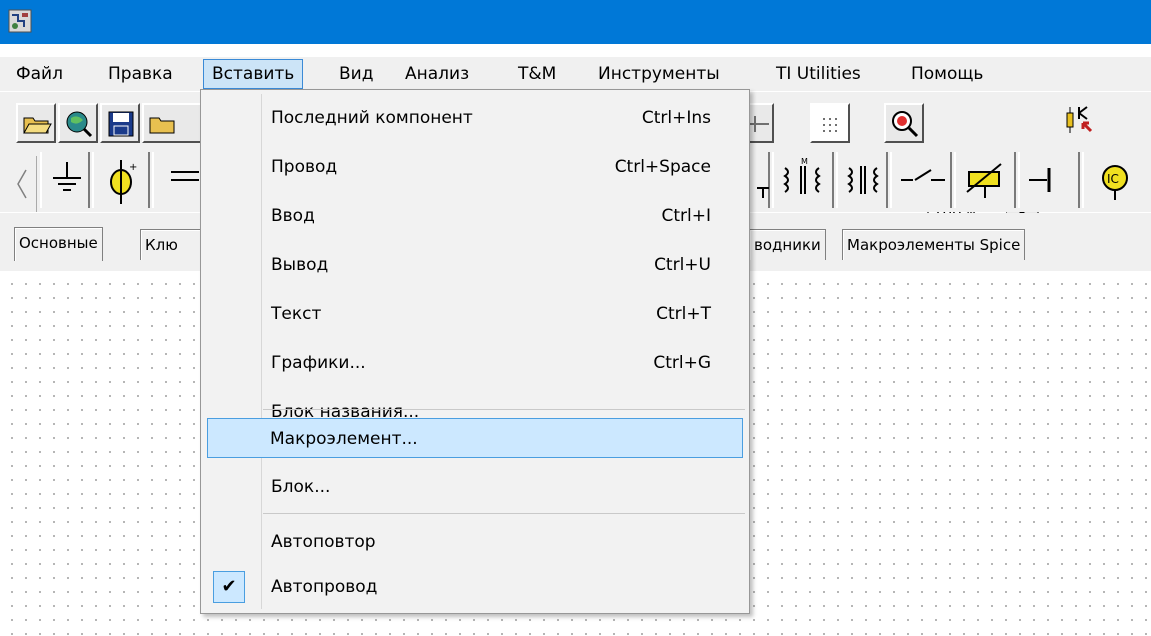  Describe the element at coordinates (293, 216) in the screenshot. I see `menu-item-label: Ввод` at that location.